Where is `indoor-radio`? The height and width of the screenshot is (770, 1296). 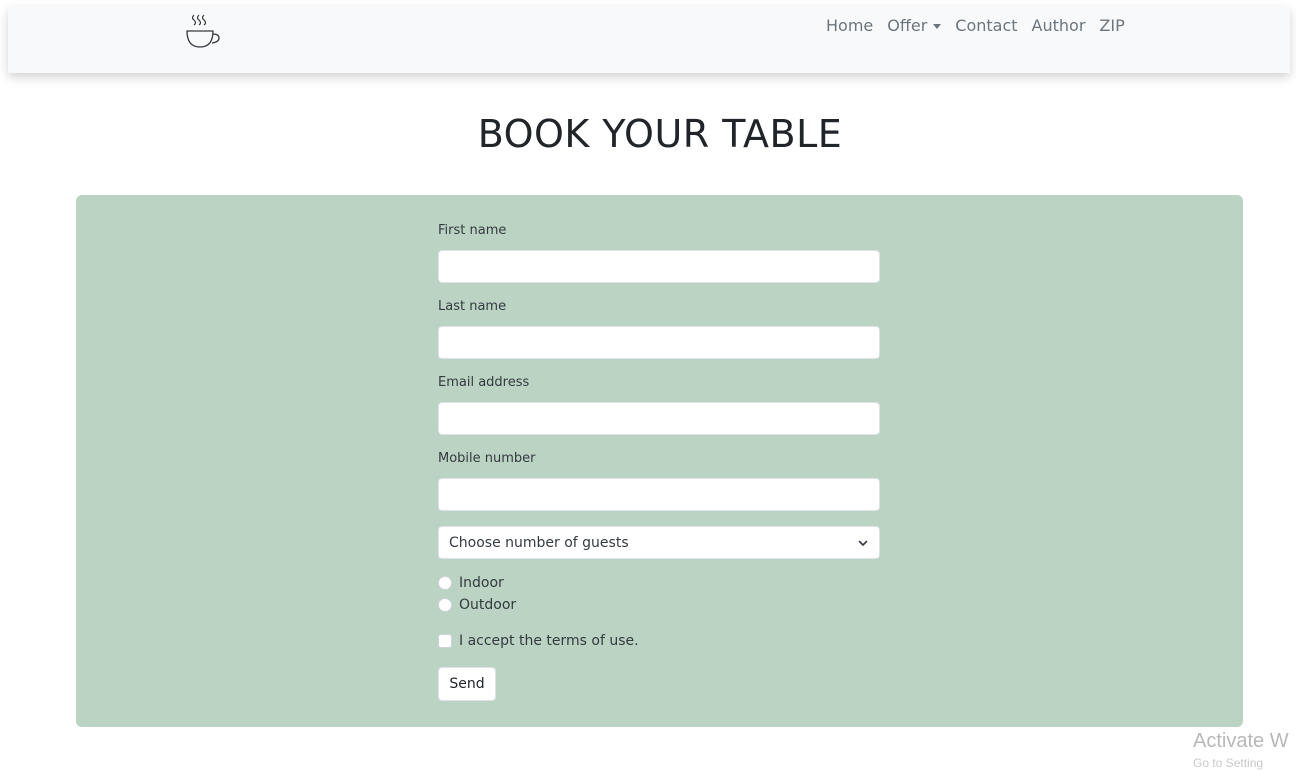
indoor-radio is located at coordinates (445, 583).